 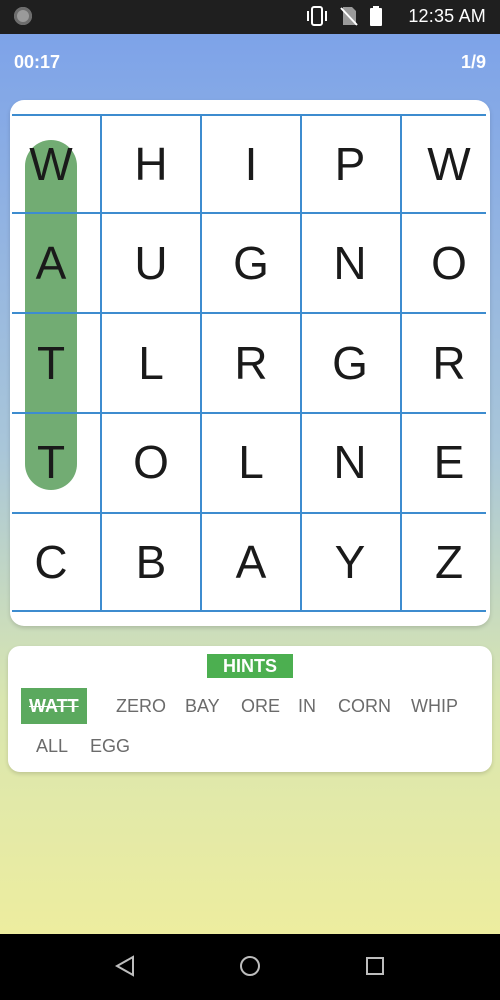 I want to click on recents-icon, so click(x=375, y=966).